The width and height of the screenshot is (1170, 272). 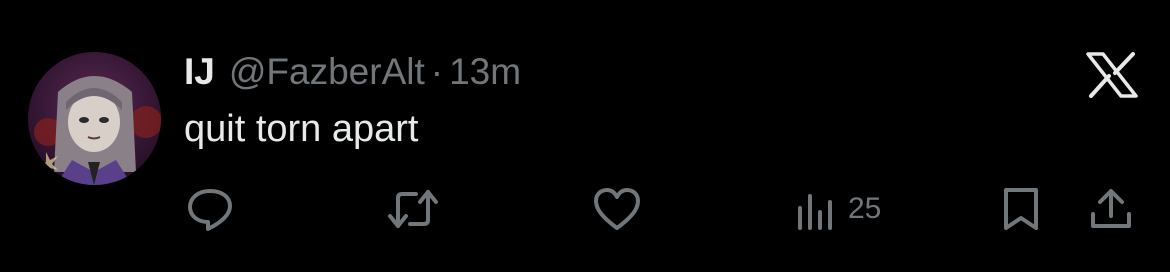 What do you see at coordinates (1112, 75) in the screenshot?
I see `x-logo-icon` at bounding box center [1112, 75].